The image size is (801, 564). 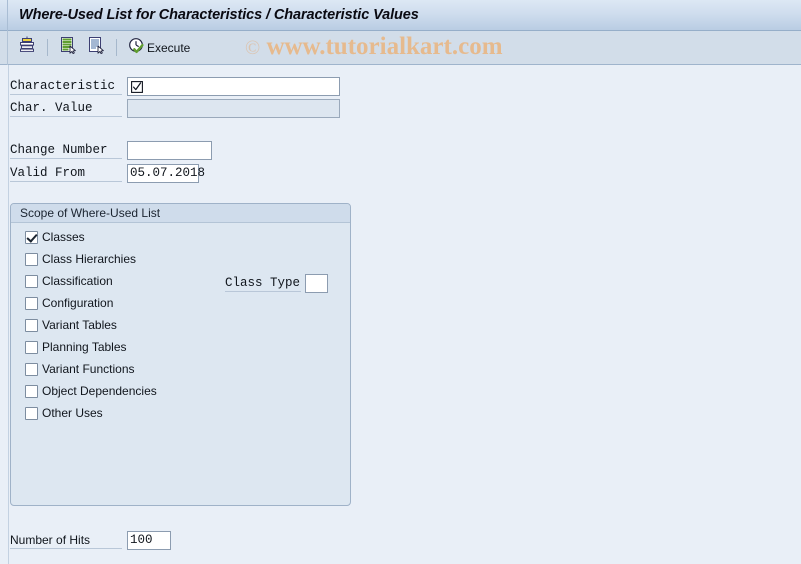 What do you see at coordinates (79, 325) in the screenshot?
I see `scope-checkbox-label: Variant Tables` at bounding box center [79, 325].